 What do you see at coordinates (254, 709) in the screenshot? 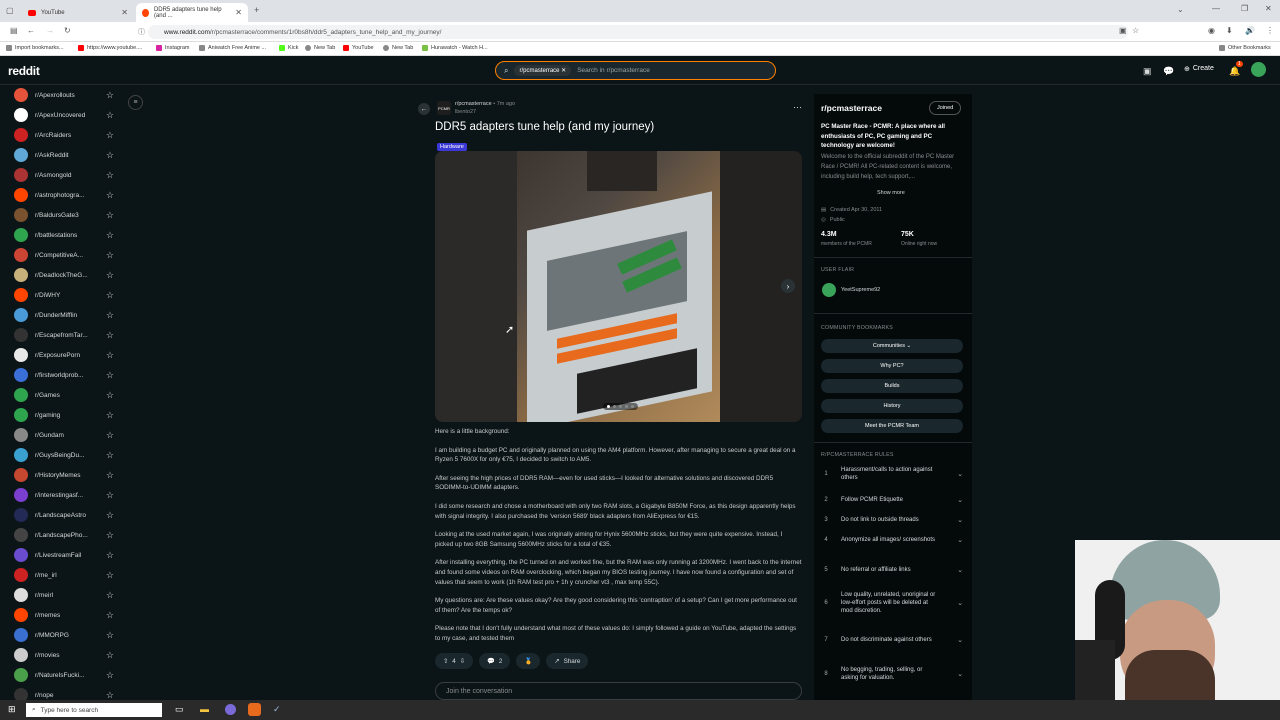
I see `browser-app-icon` at bounding box center [254, 709].